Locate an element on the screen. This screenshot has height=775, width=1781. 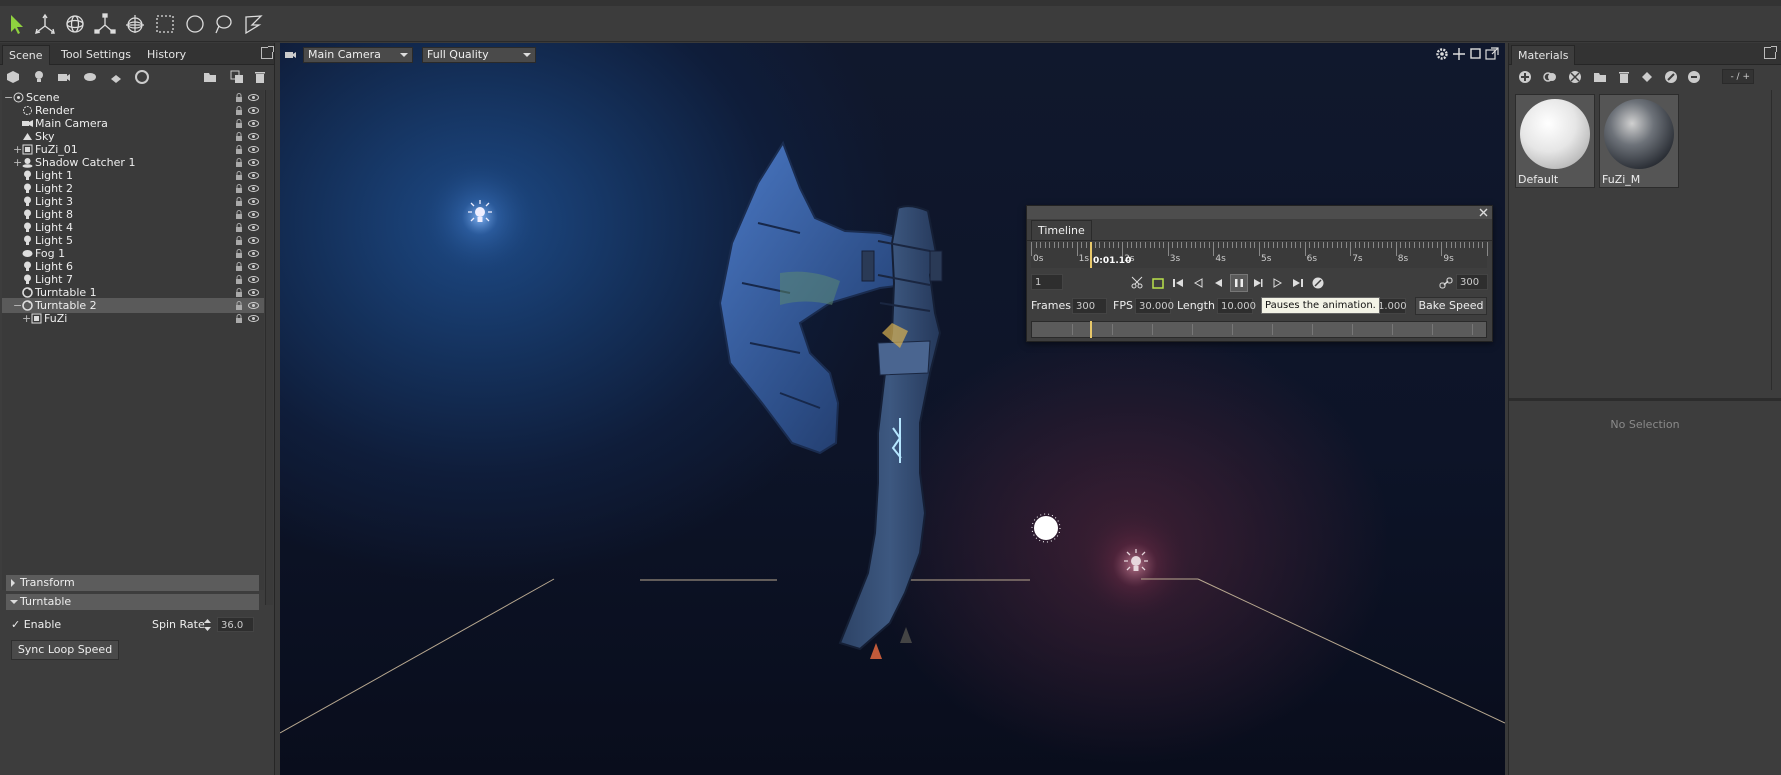
material-fuzi-m: FuZi_M is located at coordinates (1639, 141).